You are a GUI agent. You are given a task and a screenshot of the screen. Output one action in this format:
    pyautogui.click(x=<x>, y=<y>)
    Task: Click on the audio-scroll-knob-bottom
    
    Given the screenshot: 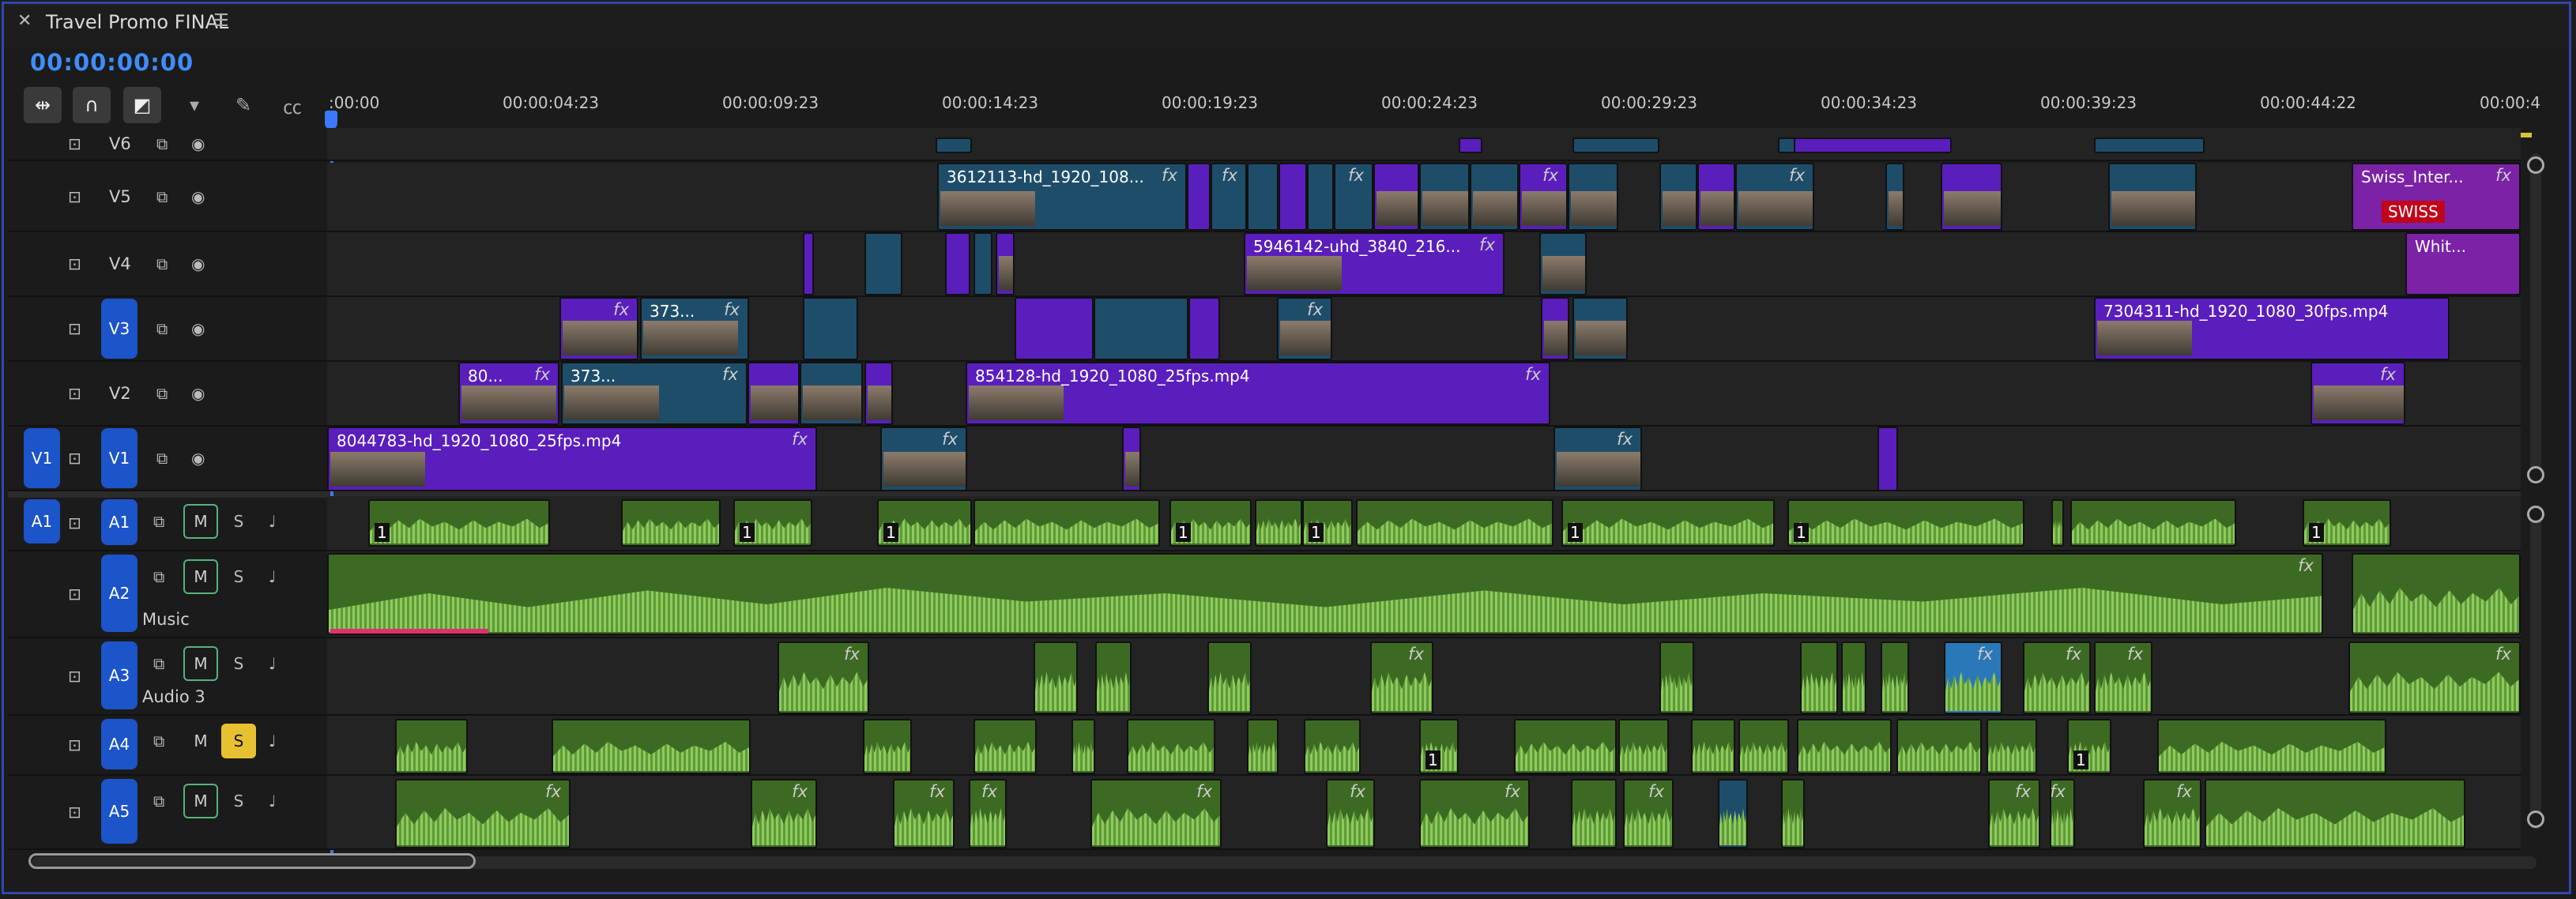 What is the action you would take?
    pyautogui.click(x=2535, y=819)
    